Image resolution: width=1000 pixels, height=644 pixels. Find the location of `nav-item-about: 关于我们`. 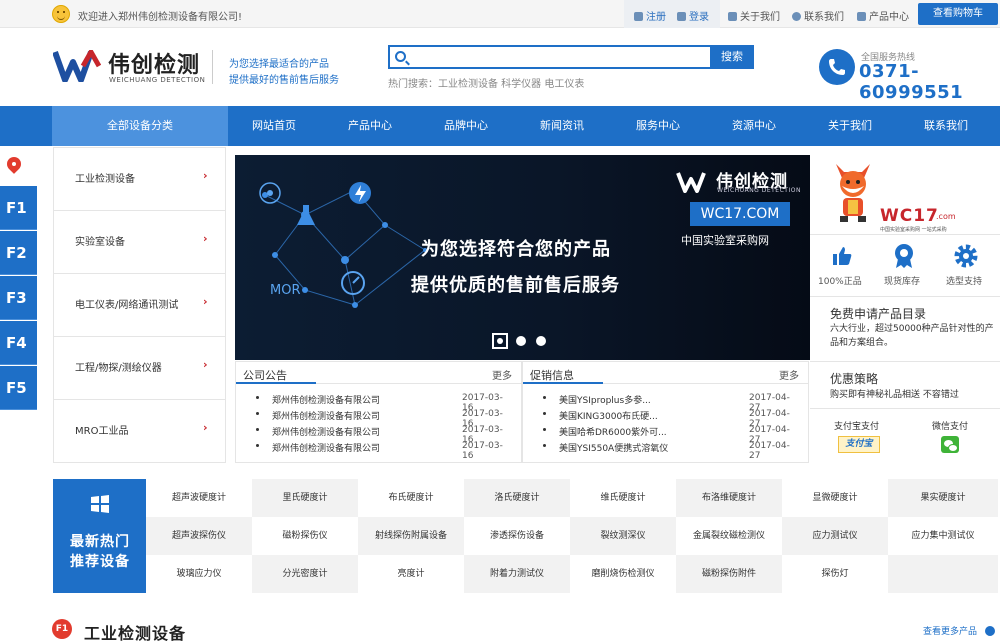

nav-item-about: 关于我们 is located at coordinates (850, 126).